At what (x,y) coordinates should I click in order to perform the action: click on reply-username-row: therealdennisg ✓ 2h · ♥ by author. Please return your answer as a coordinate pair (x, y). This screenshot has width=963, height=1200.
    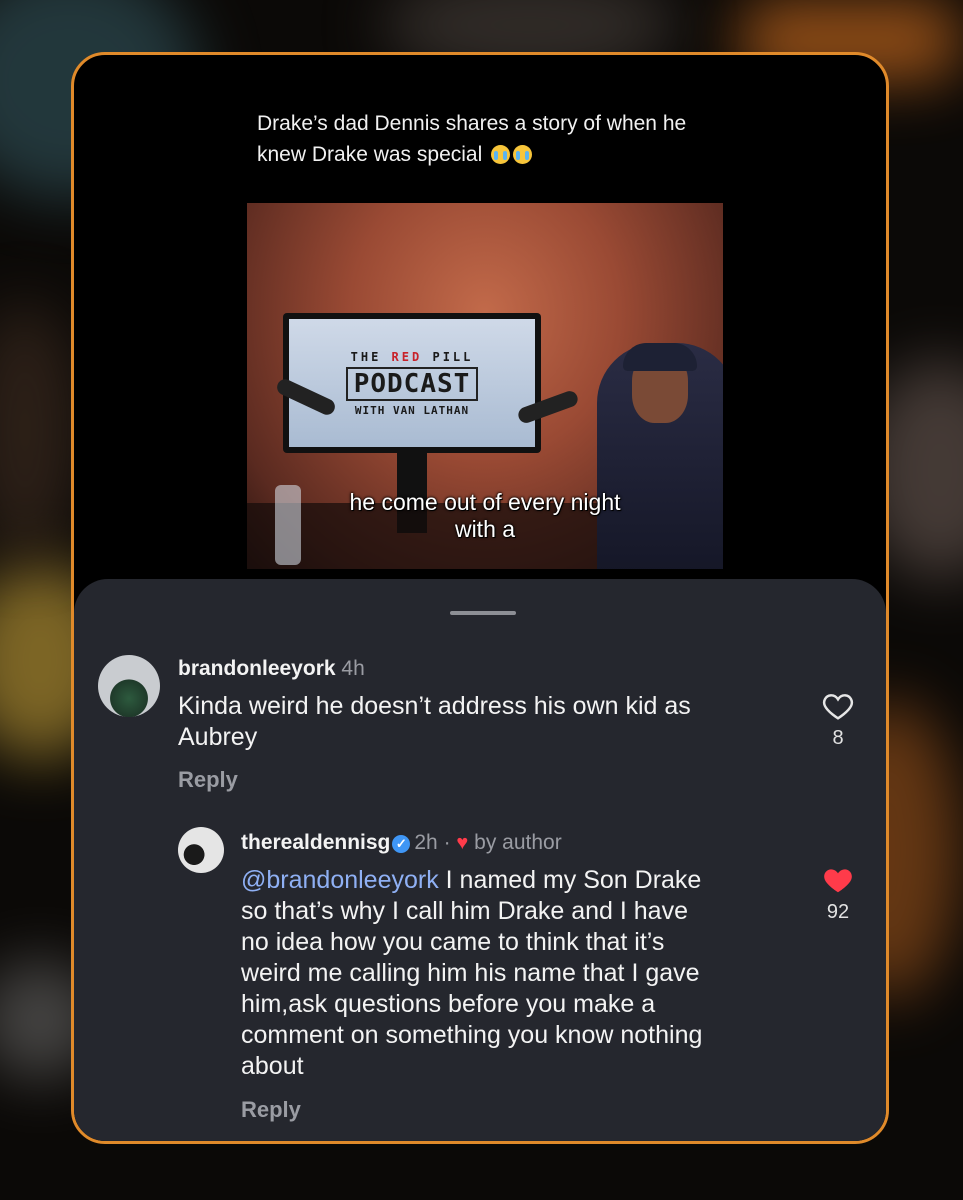
    Looking at the image, I should click on (401, 842).